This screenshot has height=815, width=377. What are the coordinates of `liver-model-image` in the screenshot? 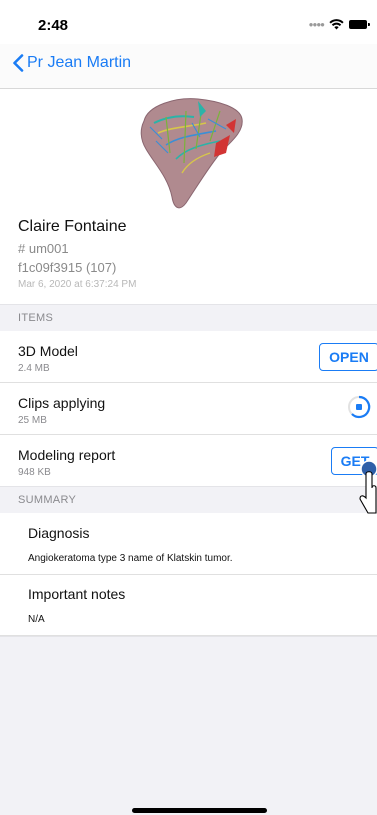 It's located at (191, 153).